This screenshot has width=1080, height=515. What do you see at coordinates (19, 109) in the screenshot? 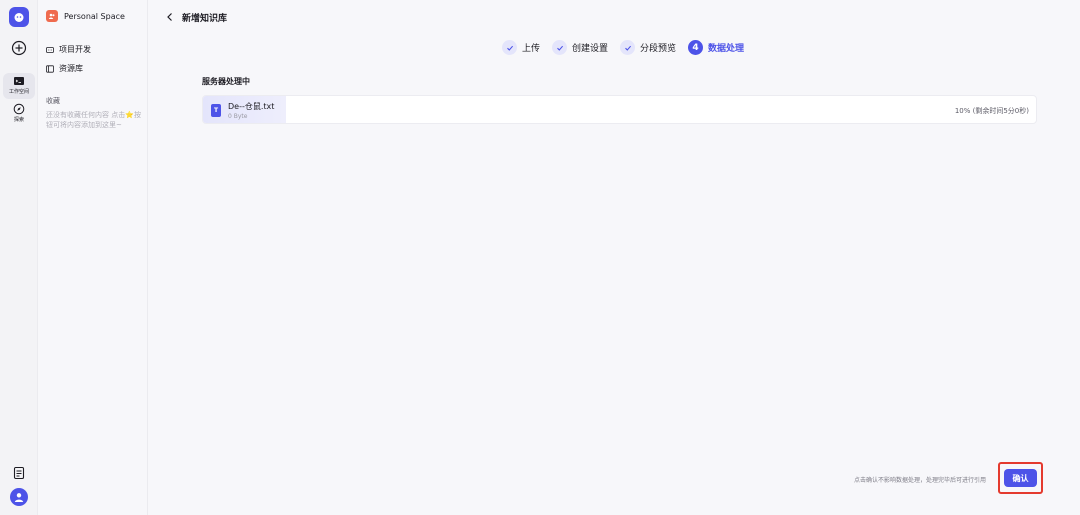
I see `compass-icon` at bounding box center [19, 109].